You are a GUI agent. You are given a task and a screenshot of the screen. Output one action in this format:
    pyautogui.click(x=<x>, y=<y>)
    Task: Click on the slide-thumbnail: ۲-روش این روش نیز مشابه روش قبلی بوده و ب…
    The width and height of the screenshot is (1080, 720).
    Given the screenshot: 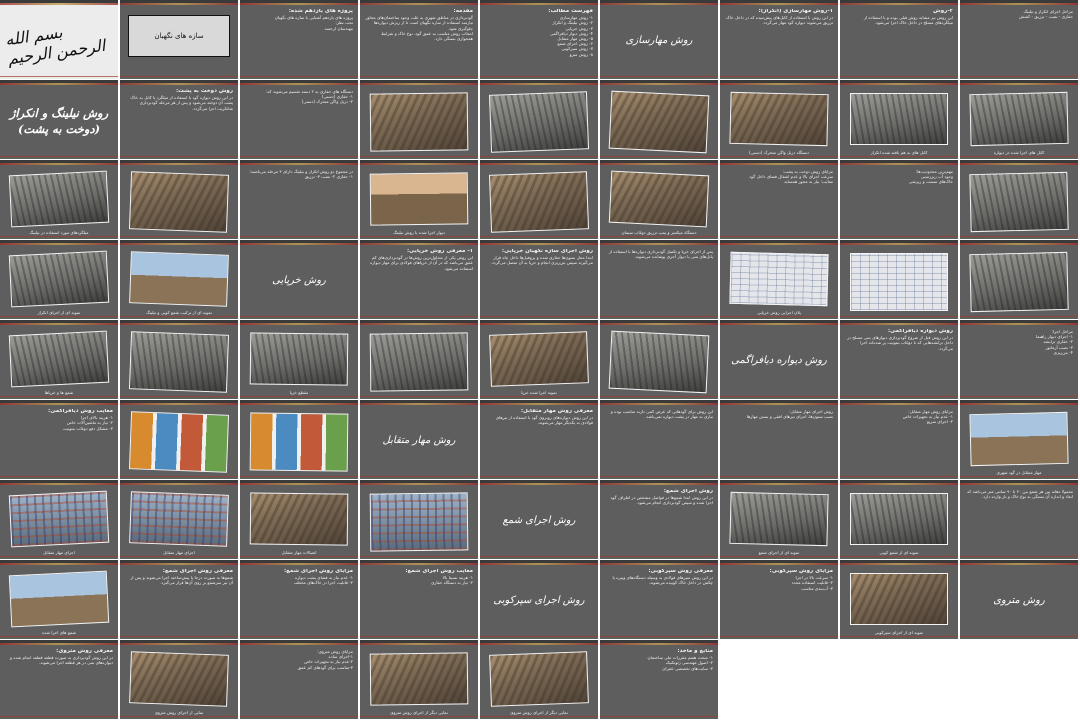 What is the action you would take?
    pyautogui.click(x=899, y=39)
    